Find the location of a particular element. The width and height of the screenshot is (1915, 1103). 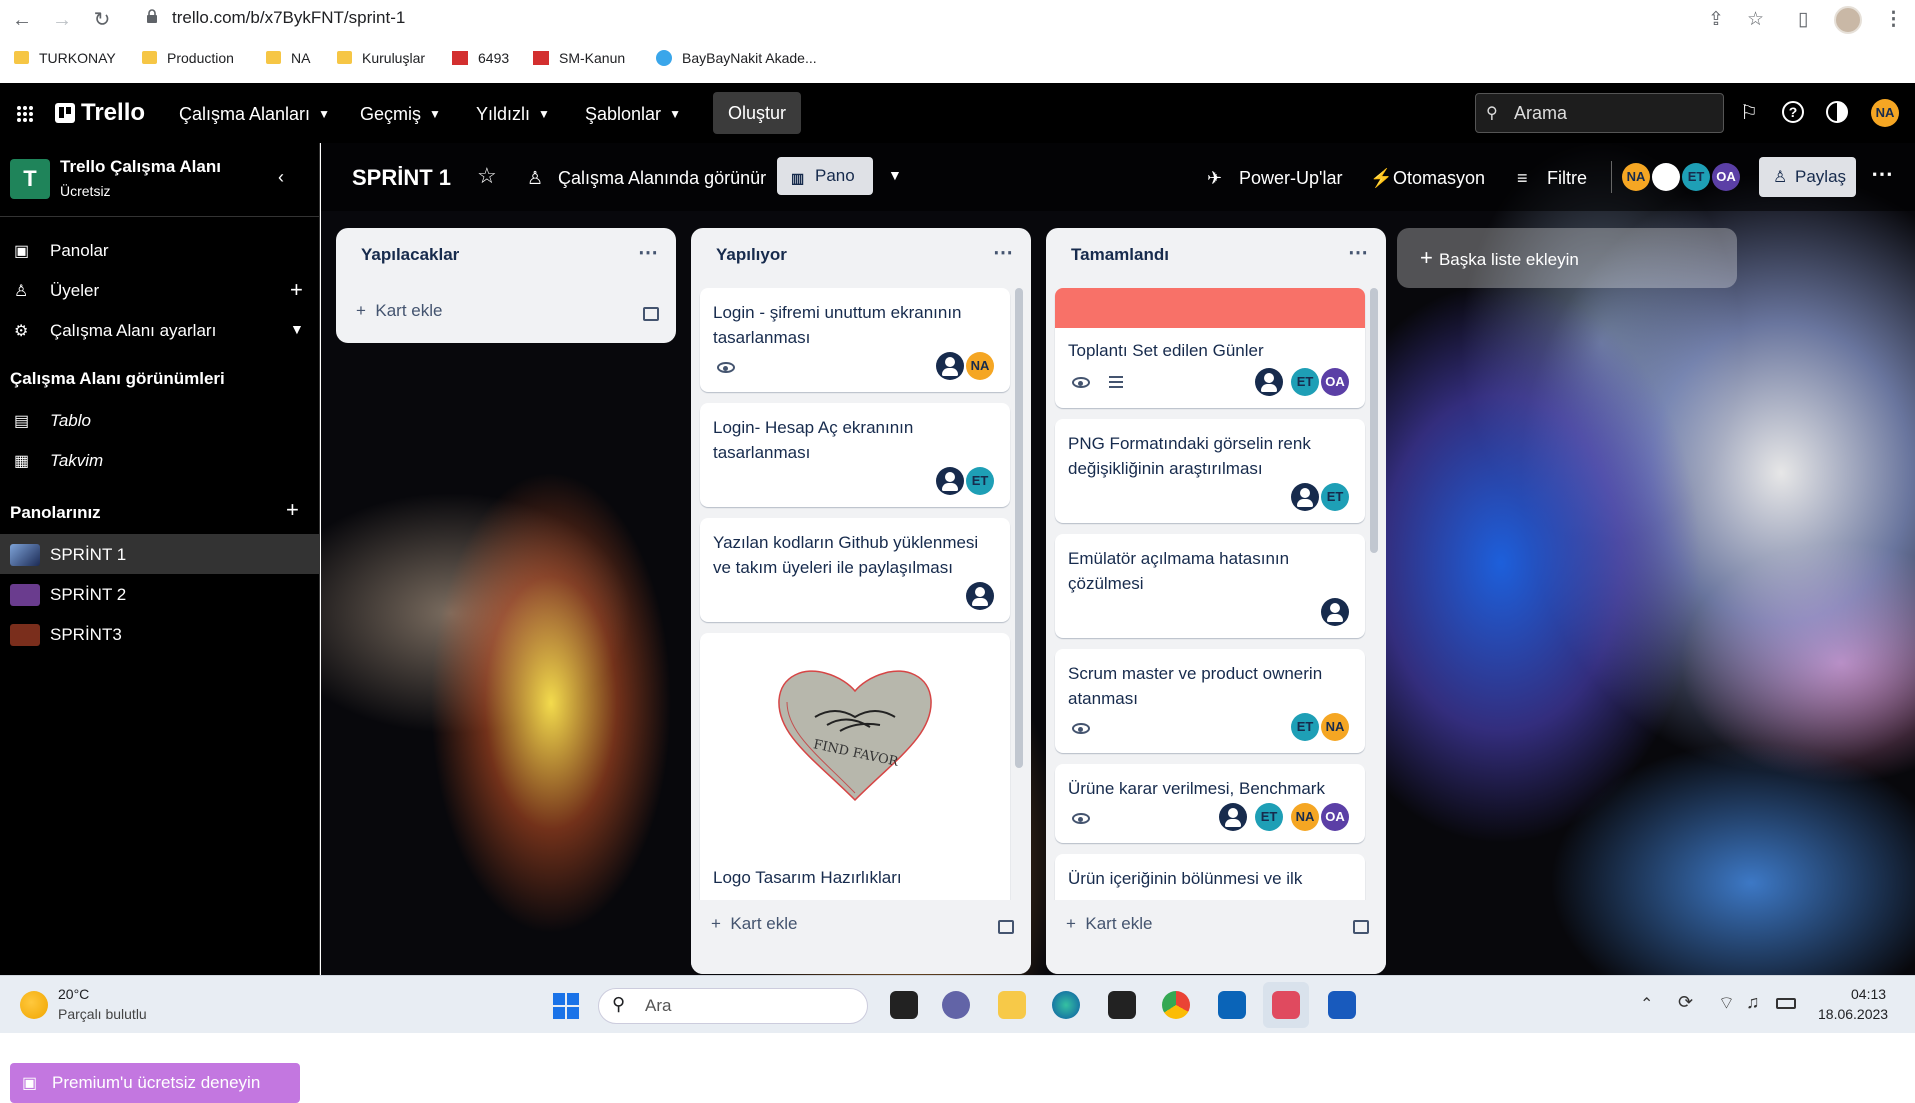

forward-icon: → is located at coordinates (62, 20).